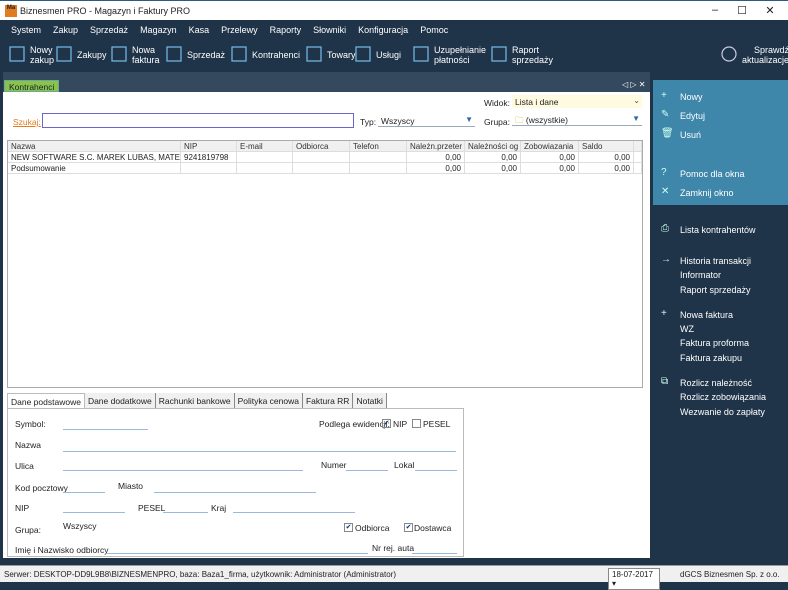 The height and width of the screenshot is (590, 788). Describe the element at coordinates (265, 146) in the screenshot. I see `column-header: E-mail` at that location.